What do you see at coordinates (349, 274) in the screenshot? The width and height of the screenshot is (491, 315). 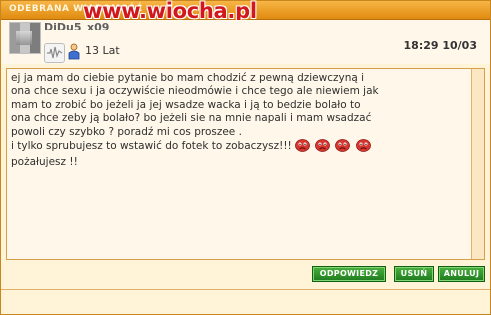 I see `reply-button: ODPOWIEDZ` at bounding box center [349, 274].